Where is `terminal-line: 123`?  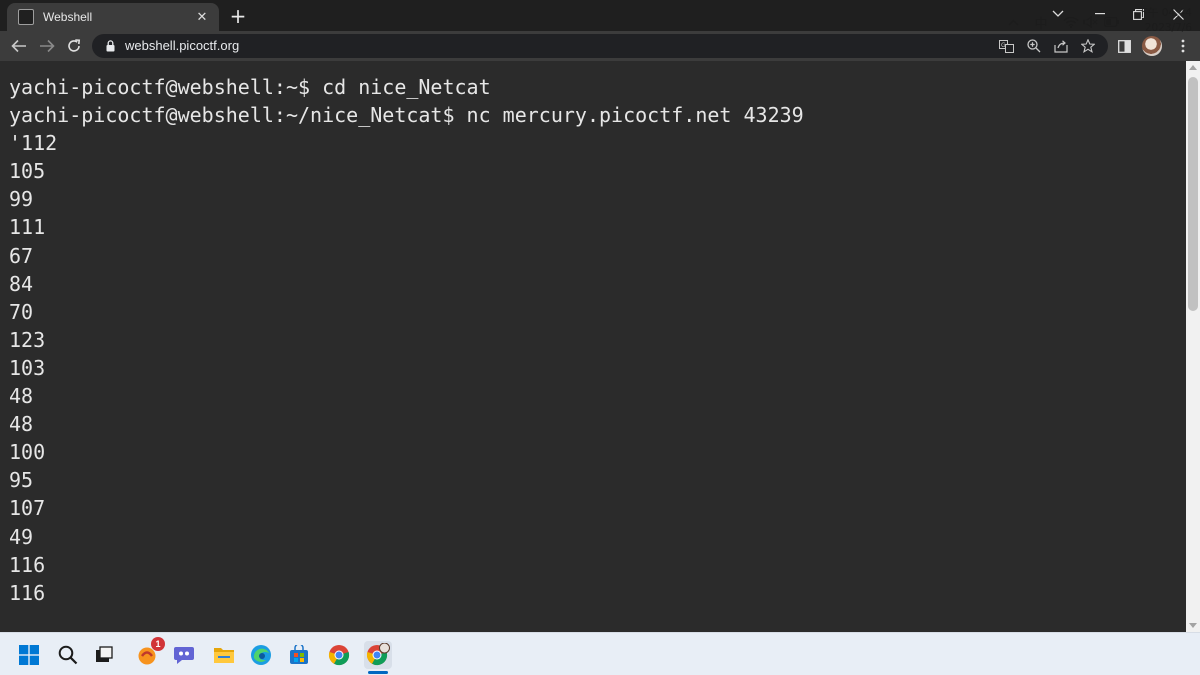
terminal-line: 123 is located at coordinates (27, 339).